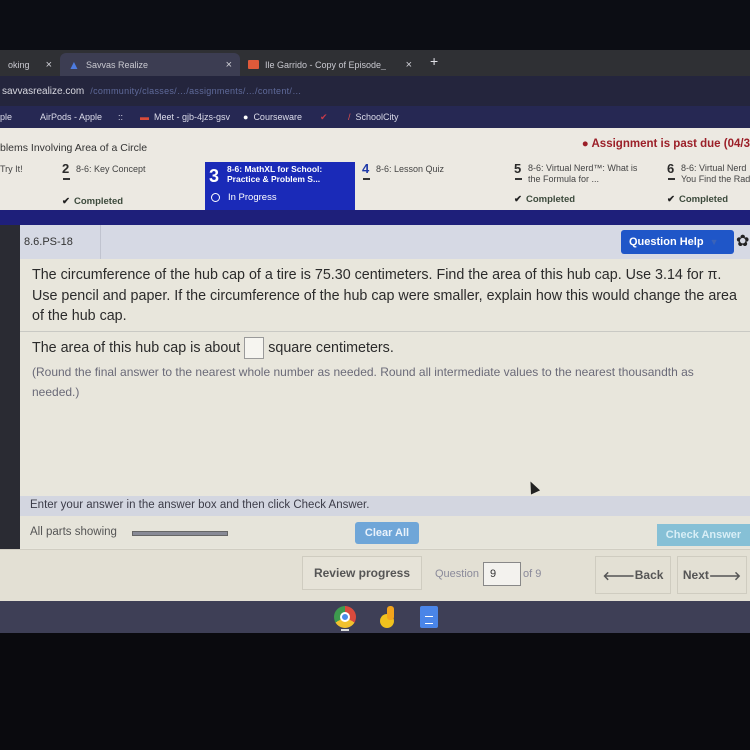  What do you see at coordinates (502, 574) in the screenshot?
I see `question-number-input` at bounding box center [502, 574].